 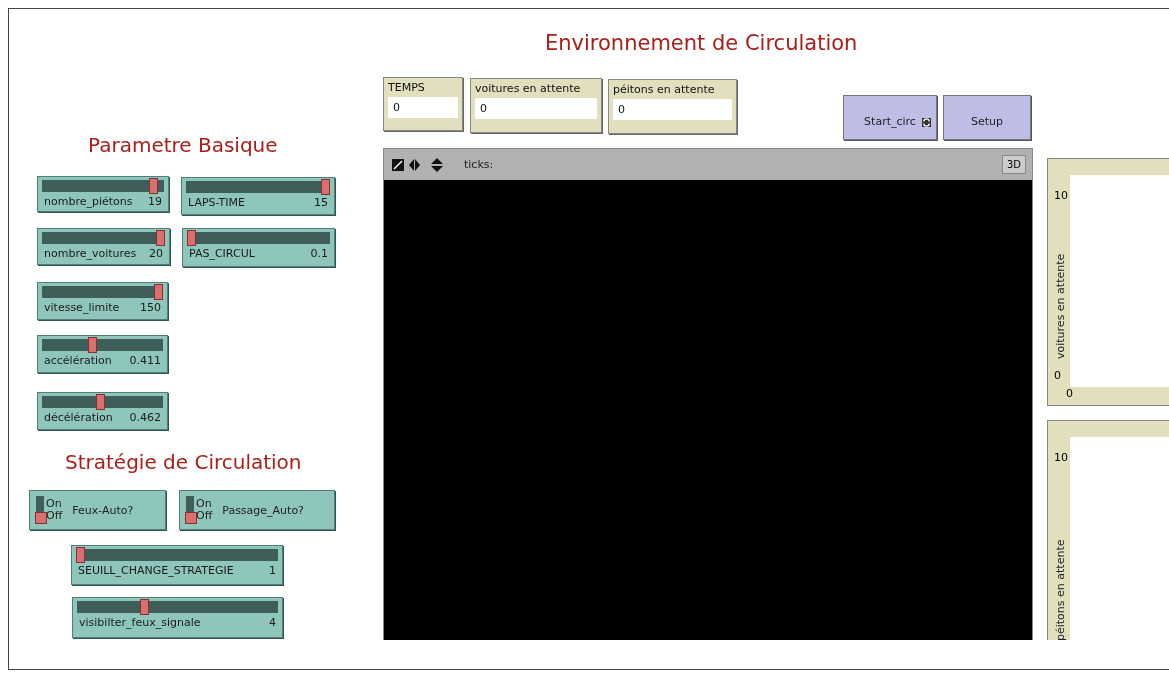 I want to click on slider-value: 15, so click(x=321, y=202).